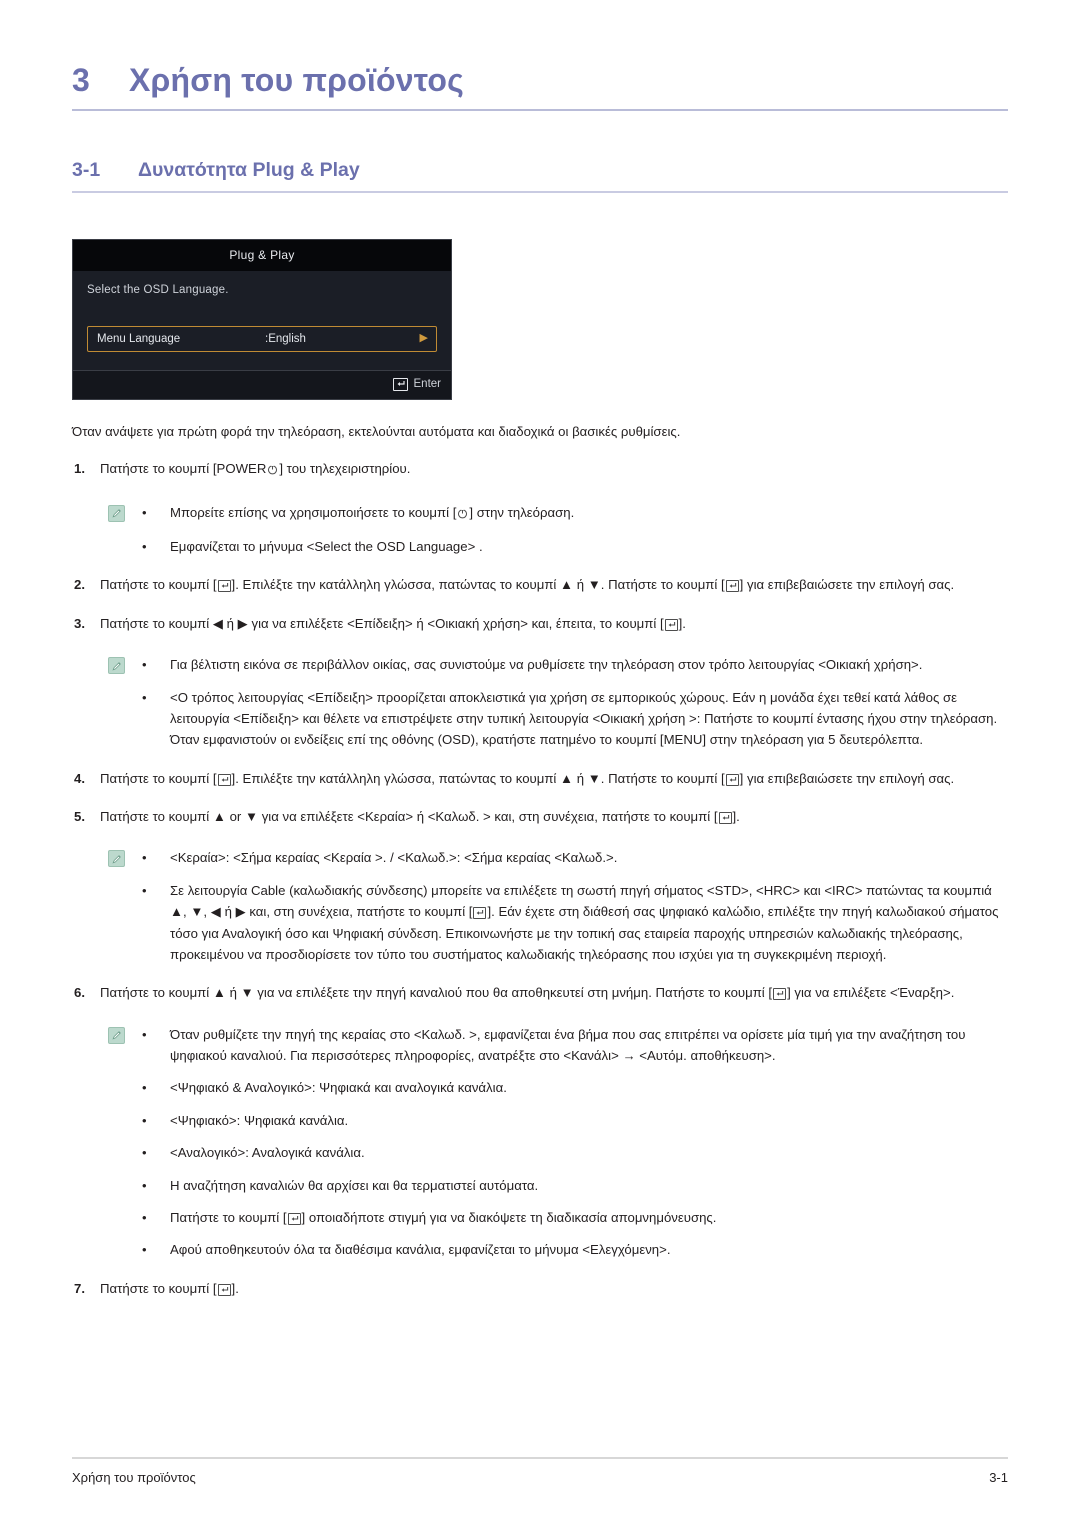  What do you see at coordinates (228, 1217) in the screenshot?
I see `note-12-text-a: Πατήστε το κουμπί [` at bounding box center [228, 1217].